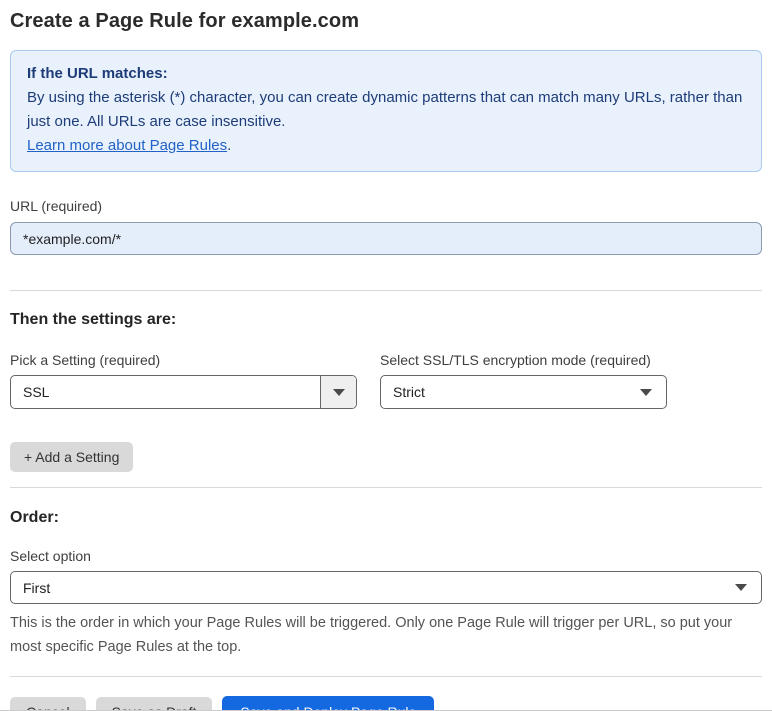 The width and height of the screenshot is (772, 711). Describe the element at coordinates (386, 146) in the screenshot. I see `info-box-link-line: Learn more about Page Rules.` at that location.